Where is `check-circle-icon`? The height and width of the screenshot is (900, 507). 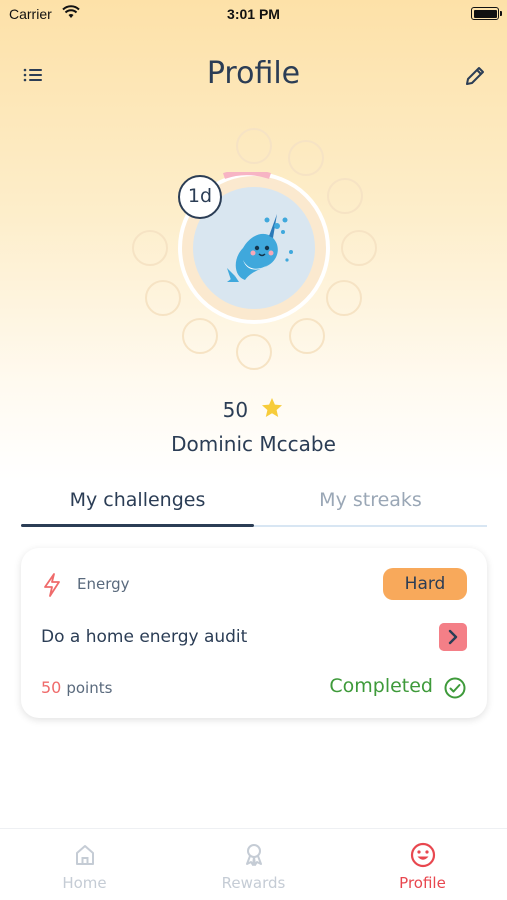 check-circle-icon is located at coordinates (455, 688).